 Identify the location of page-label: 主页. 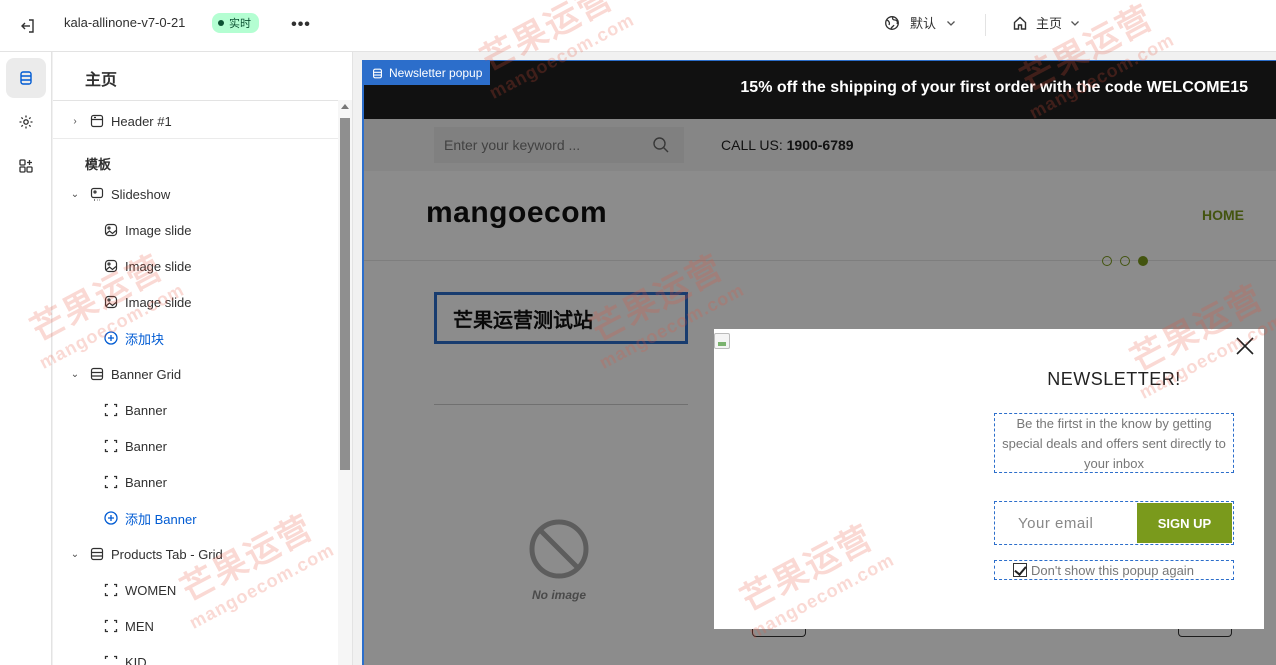
(1049, 23).